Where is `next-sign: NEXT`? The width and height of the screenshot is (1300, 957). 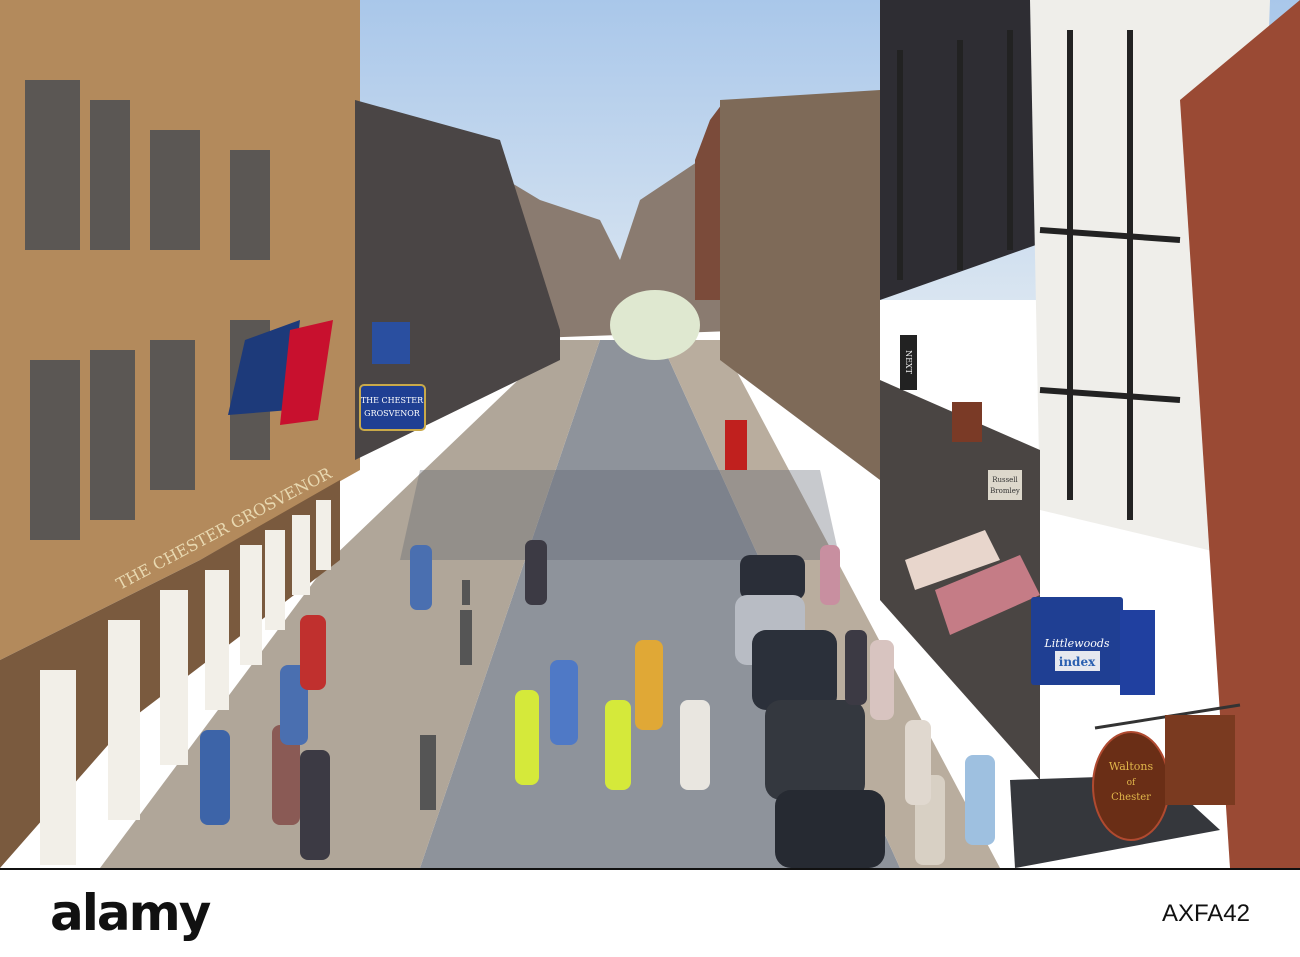 next-sign: NEXT is located at coordinates (908, 362).